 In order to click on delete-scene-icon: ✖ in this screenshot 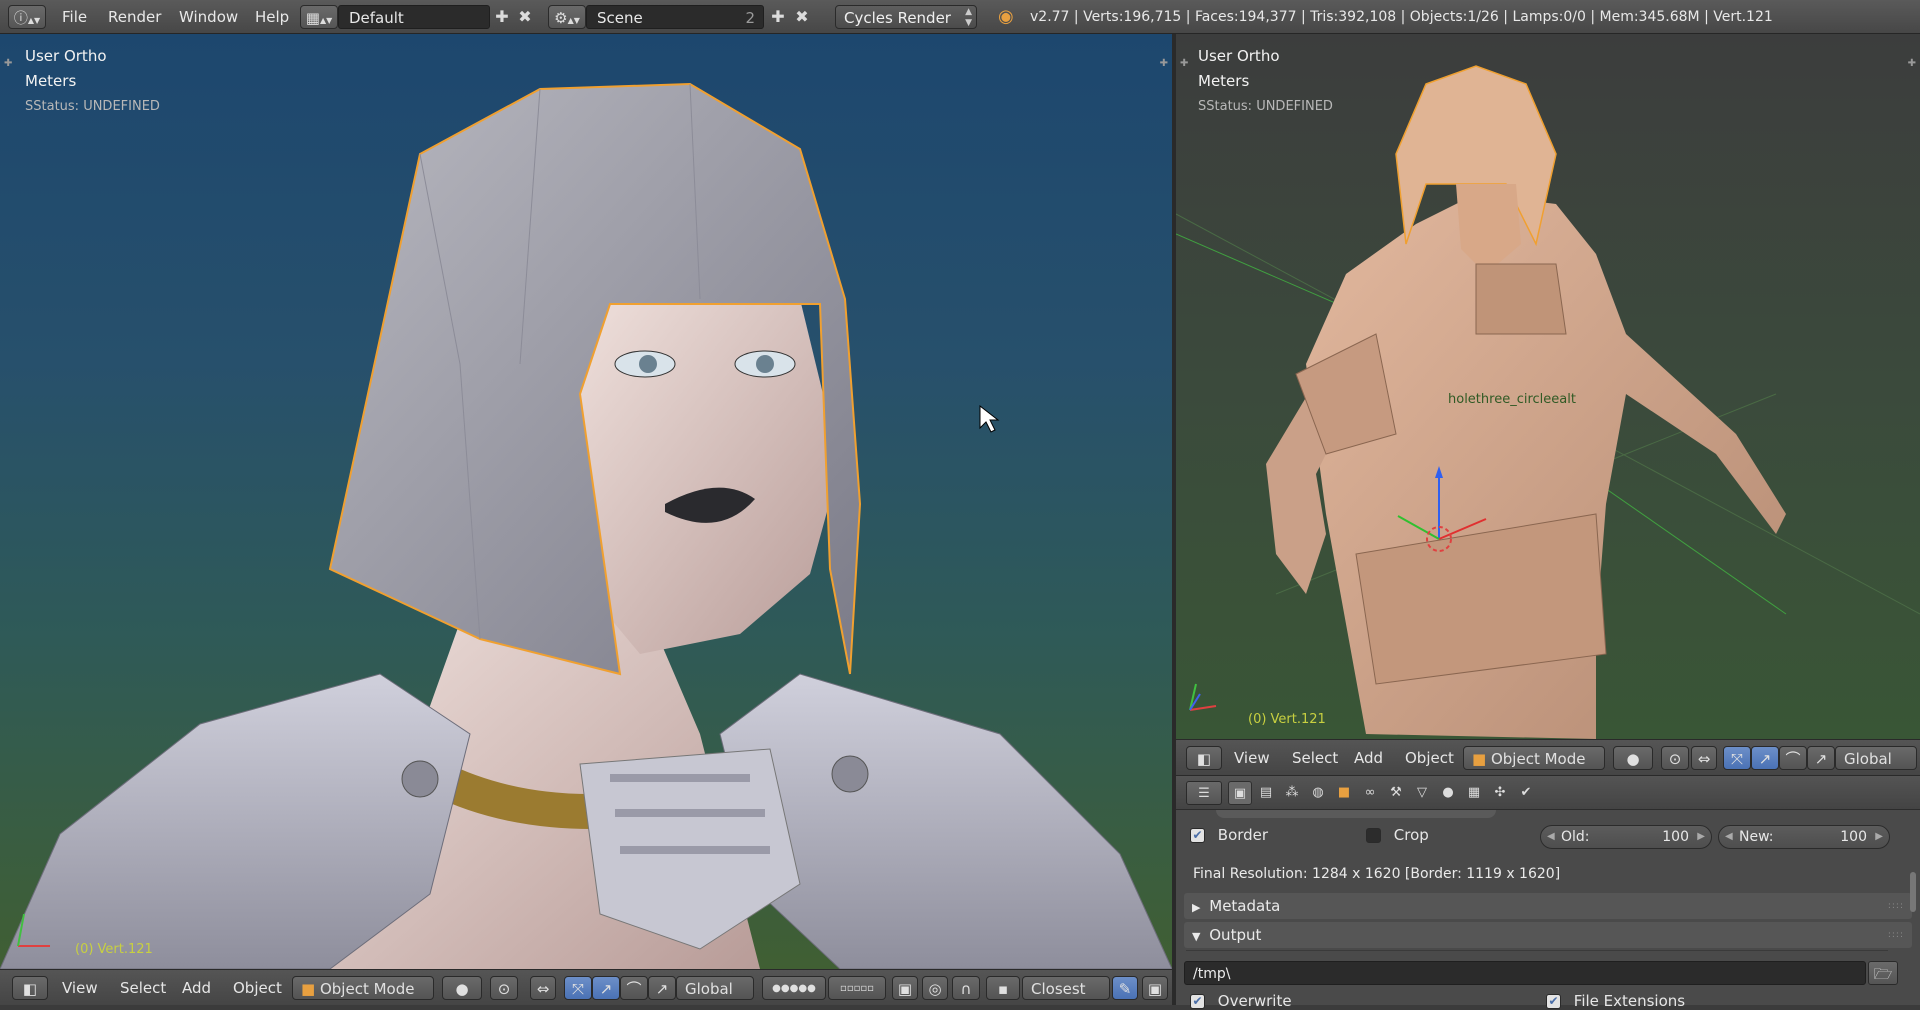, I will do `click(802, 17)`.